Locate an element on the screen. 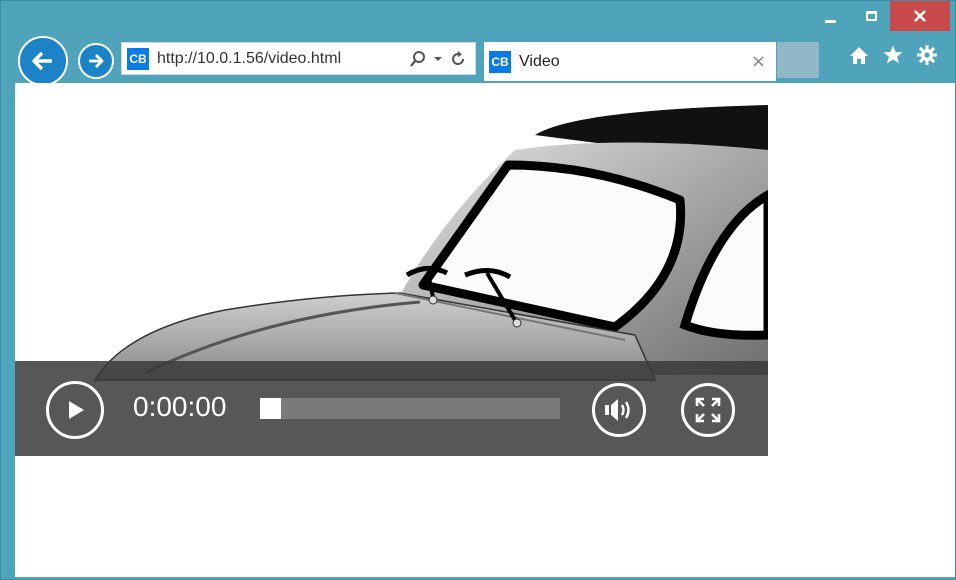 The height and width of the screenshot is (580, 956). back-button is located at coordinates (43, 61).